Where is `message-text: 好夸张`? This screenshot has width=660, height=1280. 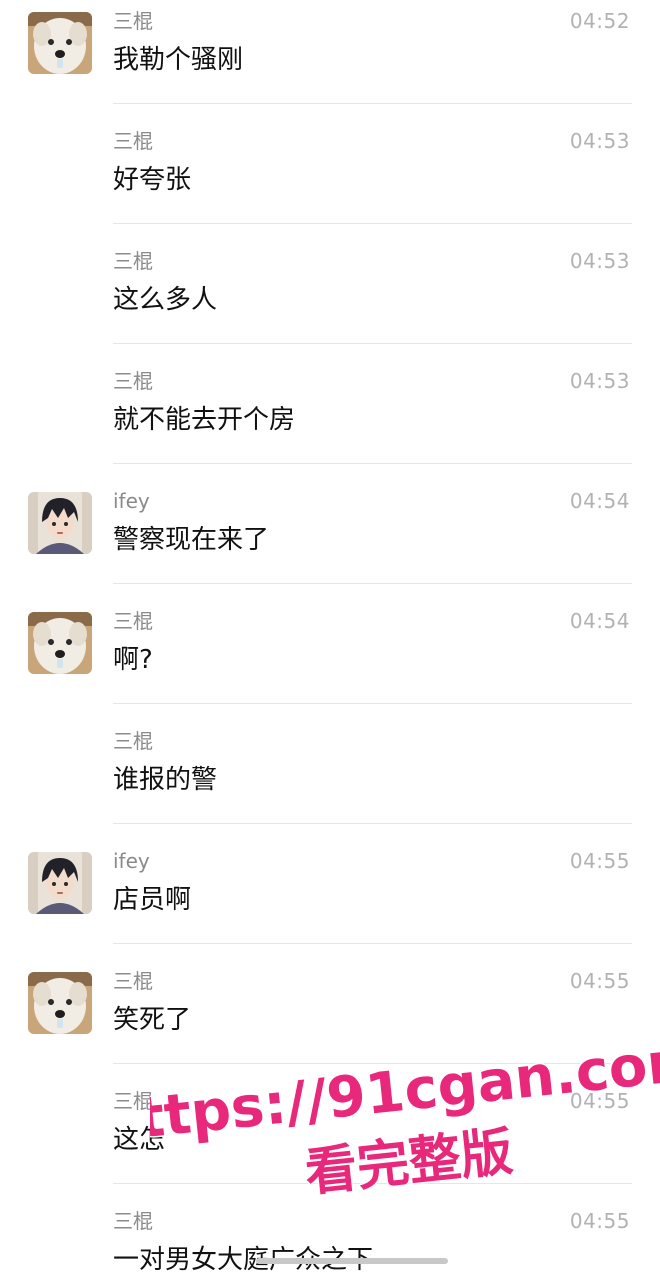 message-text: 好夸张 is located at coordinates (152, 180).